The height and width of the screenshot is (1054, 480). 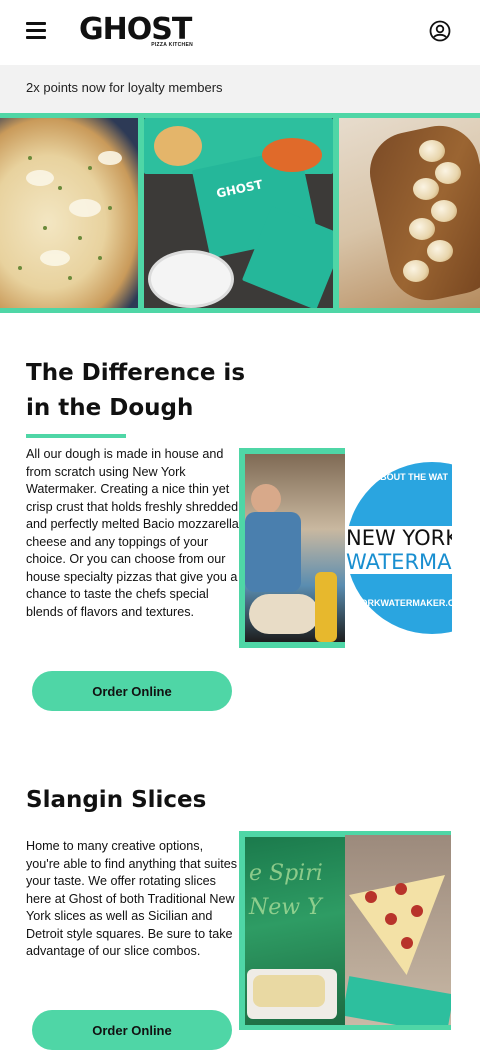 What do you see at coordinates (240, 32) in the screenshot?
I see `site-header: GHOST PIZZA KITCHEN` at bounding box center [240, 32].